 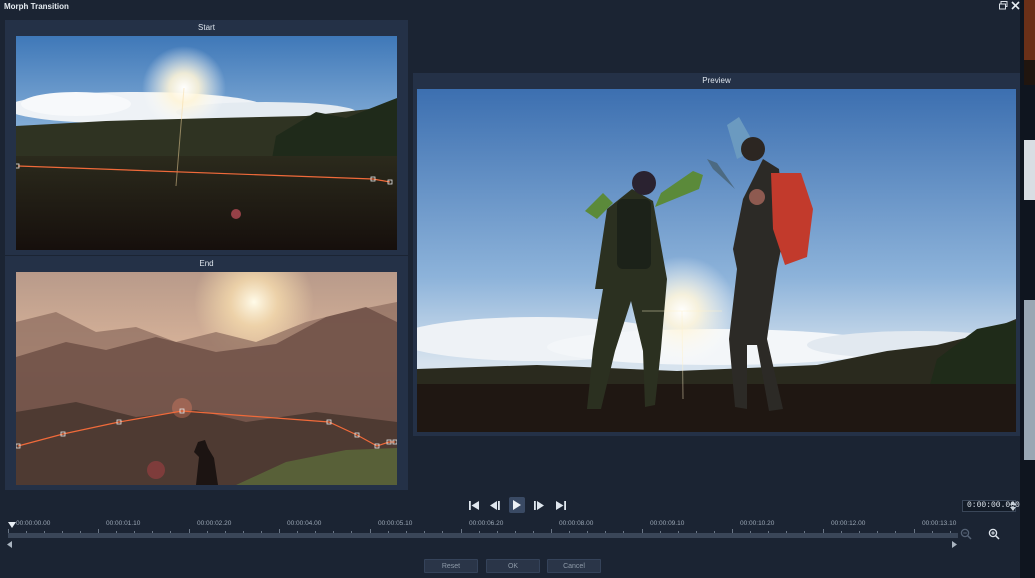 What do you see at coordinates (486, 523) in the screenshot?
I see `ruler-label: 00:00:06.20` at bounding box center [486, 523].